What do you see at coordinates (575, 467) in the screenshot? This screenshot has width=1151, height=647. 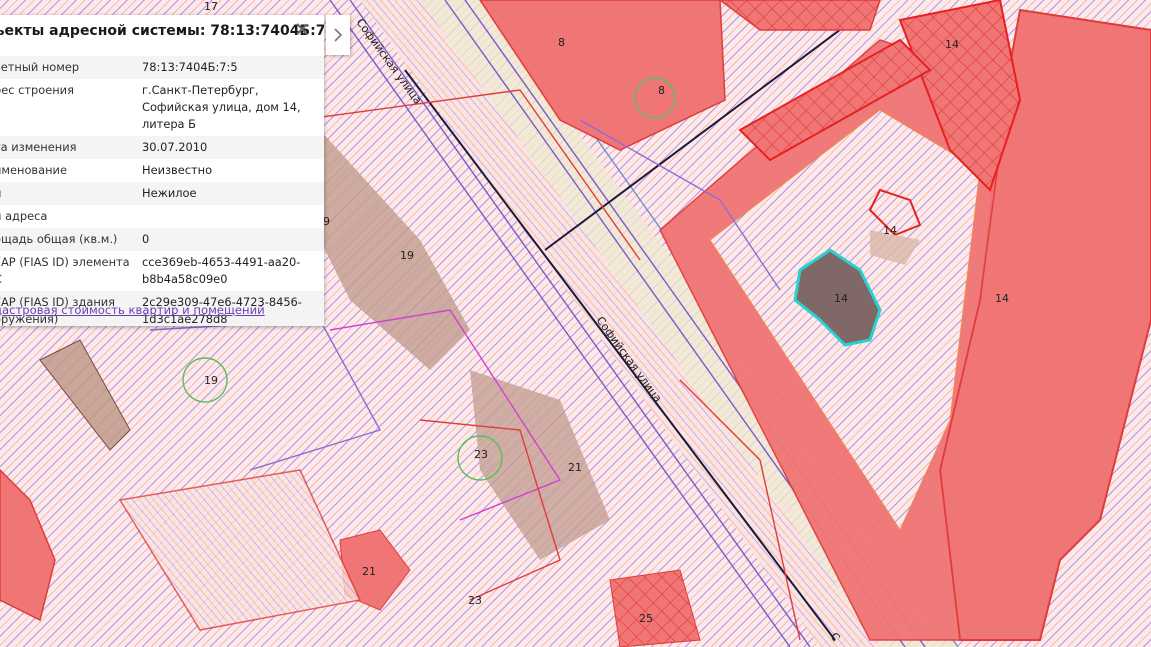 I see `map-label-21-center: 21` at bounding box center [575, 467].